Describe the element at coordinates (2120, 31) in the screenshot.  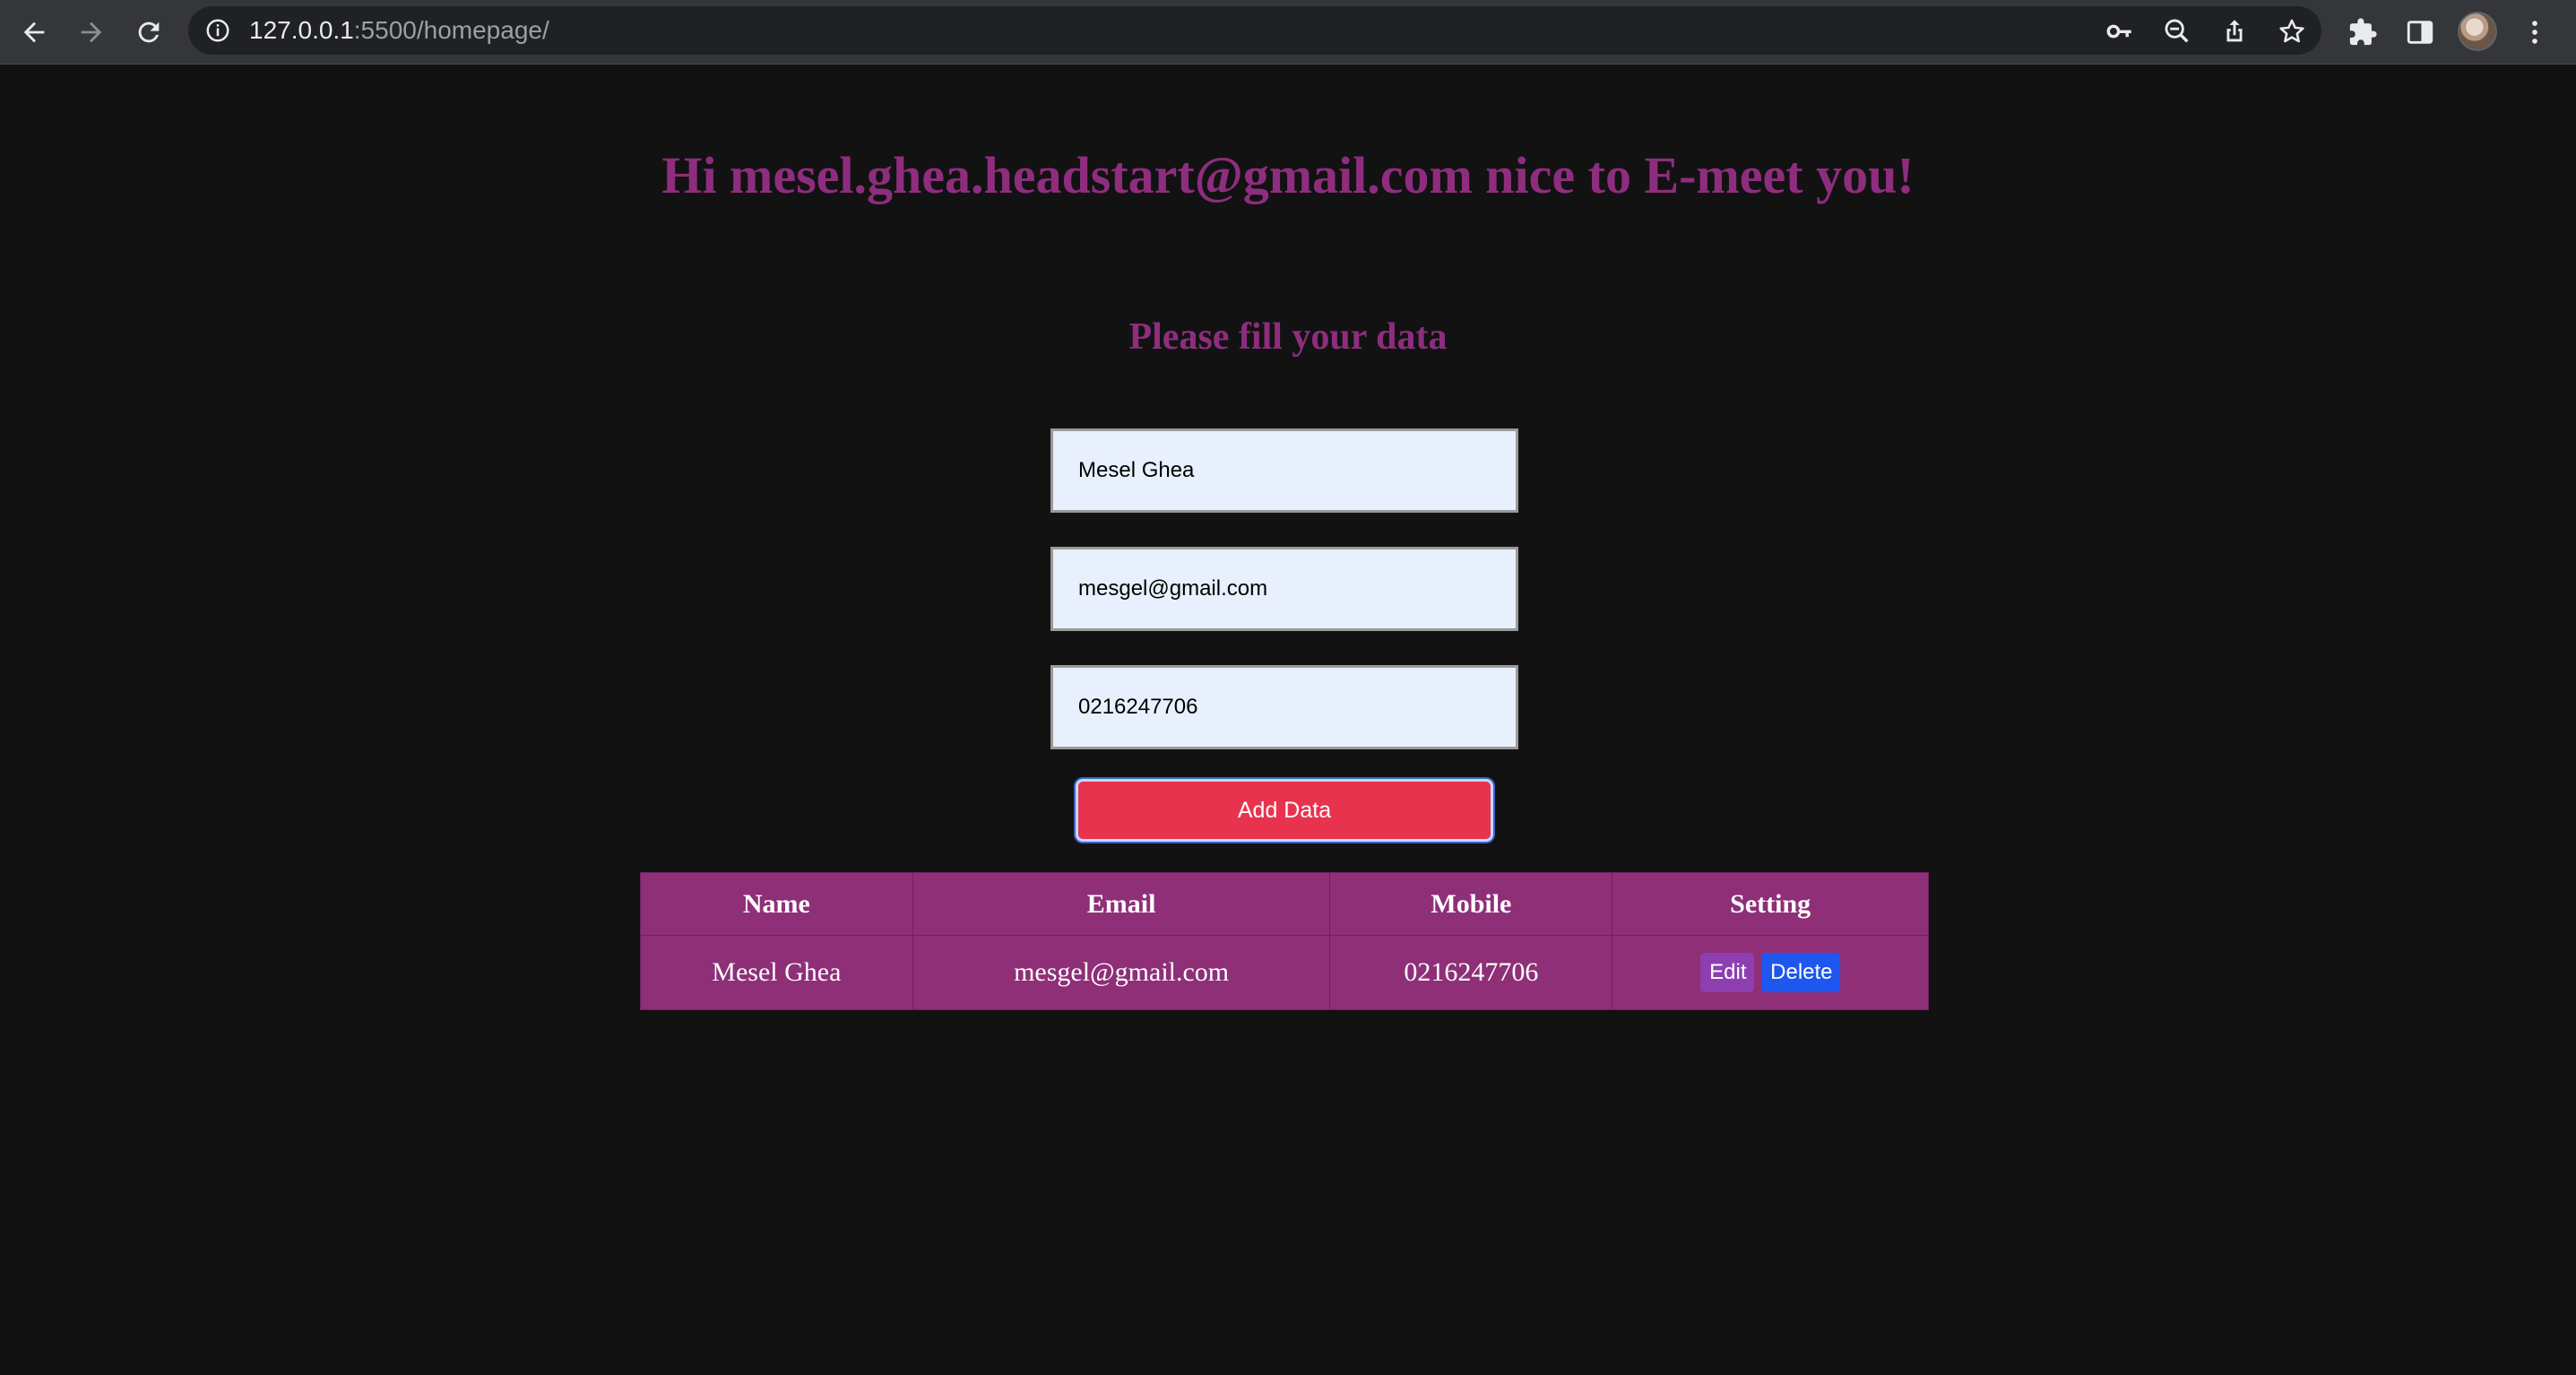
I see `key-icon` at that location.